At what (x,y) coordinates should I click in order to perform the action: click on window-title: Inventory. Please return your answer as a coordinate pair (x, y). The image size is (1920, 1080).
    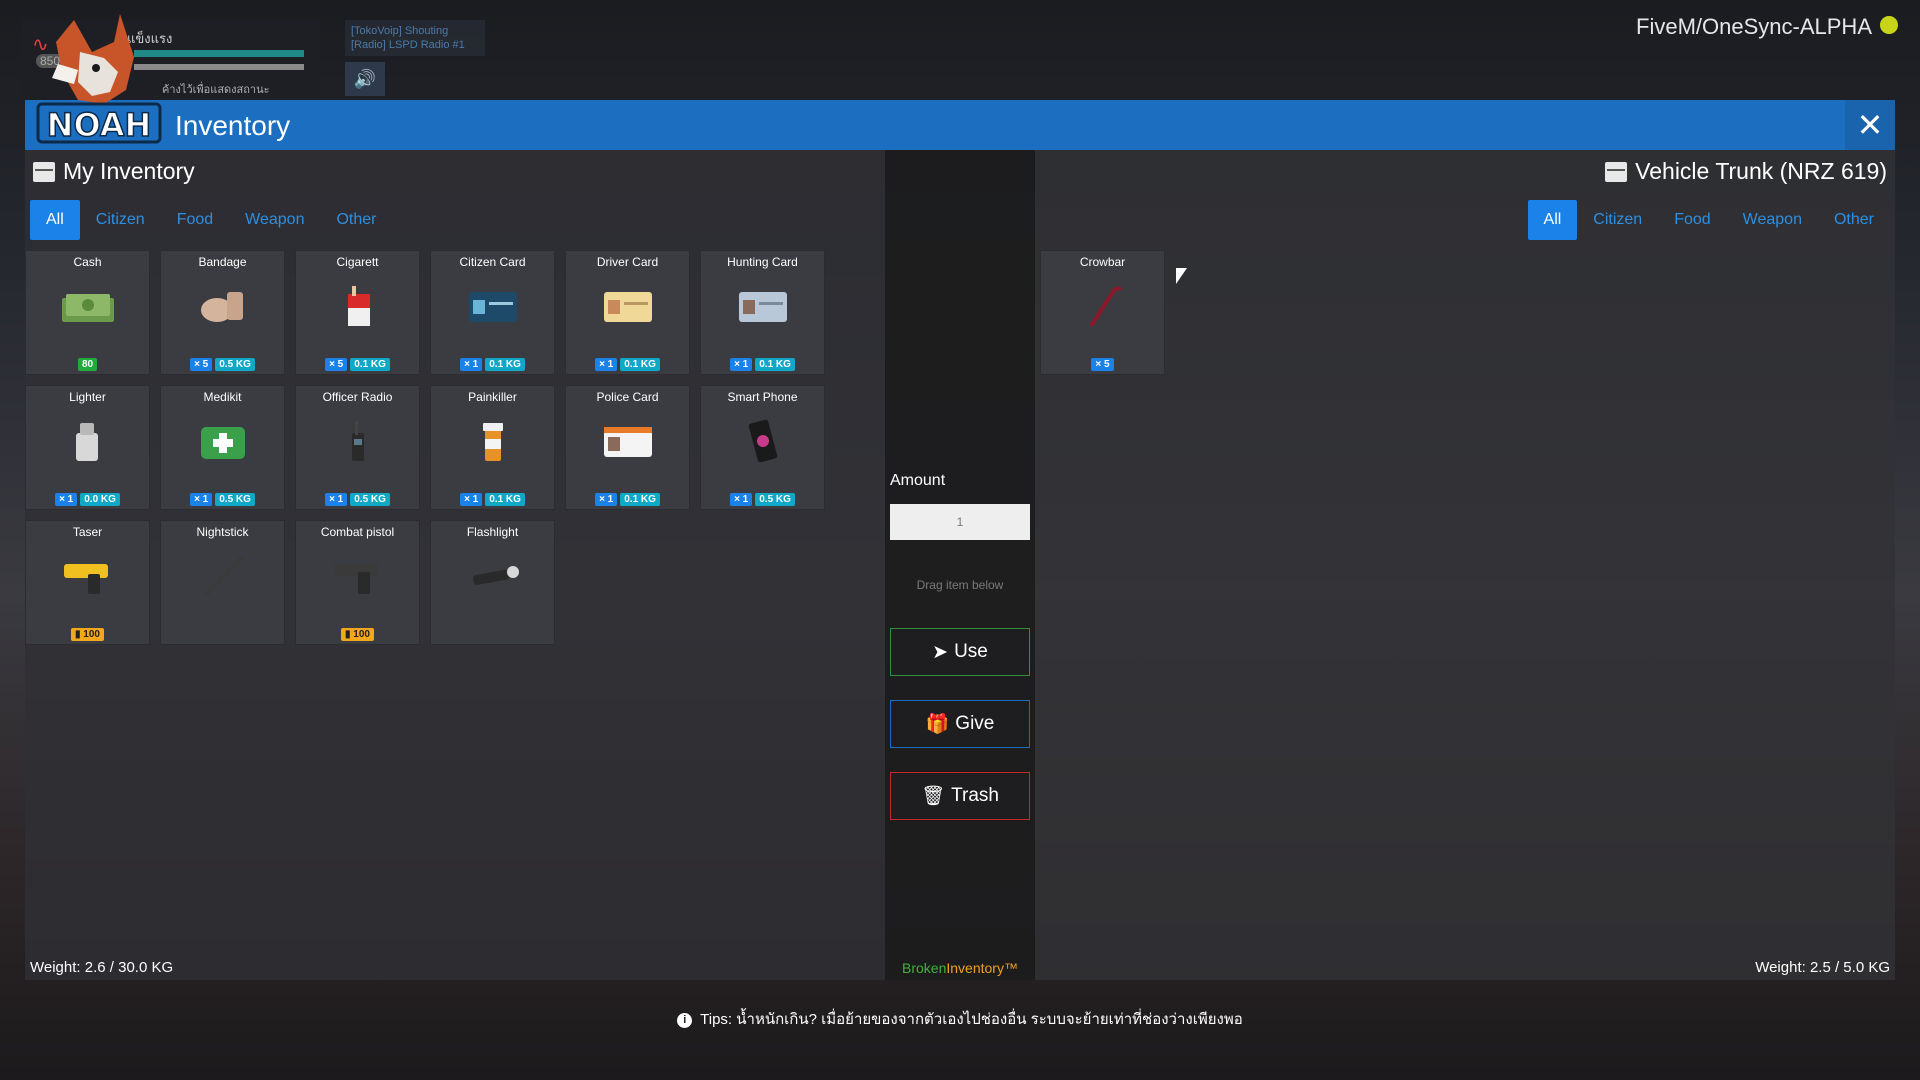
    Looking at the image, I should click on (233, 125).